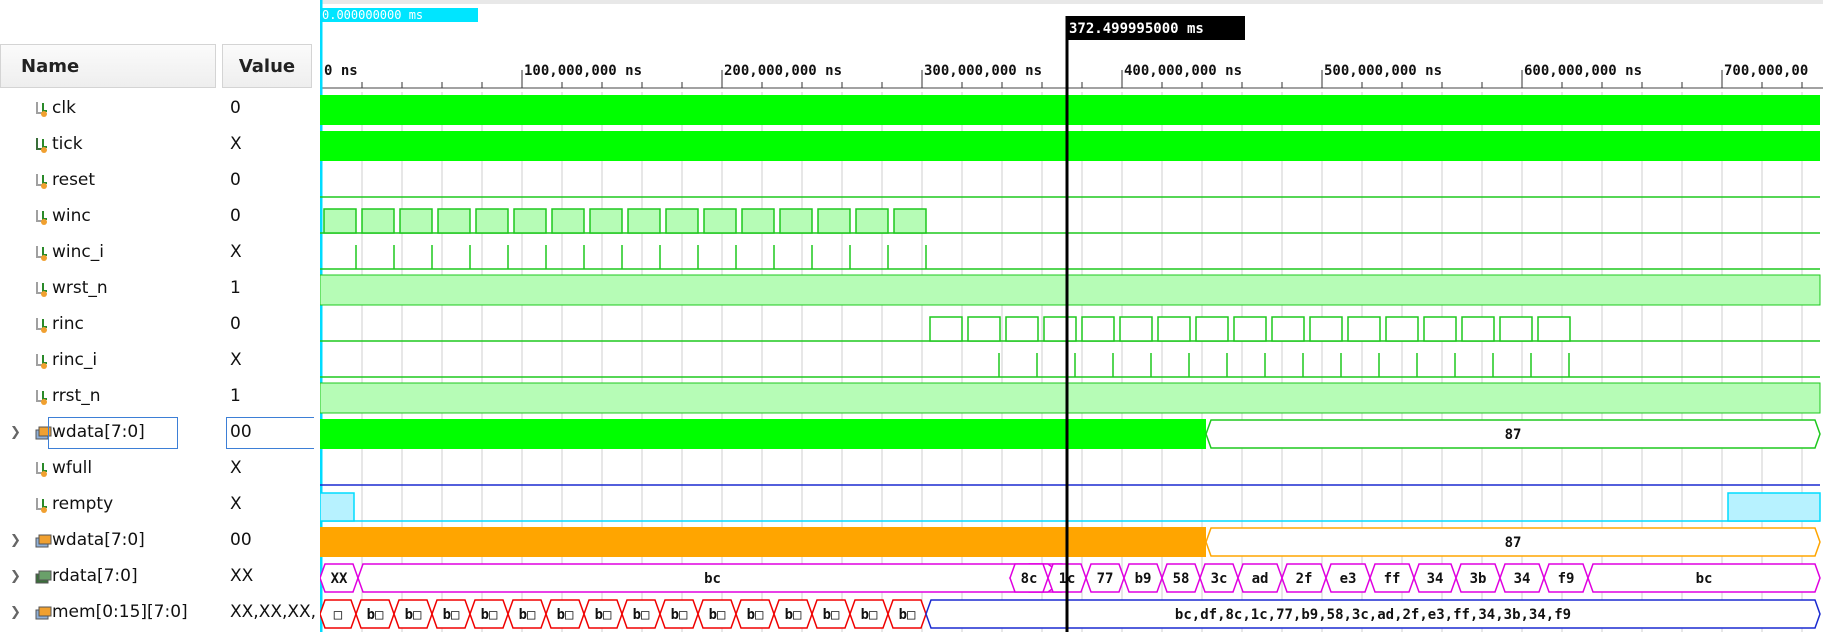 The image size is (1823, 632). Describe the element at coordinates (583, 71) in the screenshot. I see `ruler-tick-label: 100,000,000 ns` at that location.